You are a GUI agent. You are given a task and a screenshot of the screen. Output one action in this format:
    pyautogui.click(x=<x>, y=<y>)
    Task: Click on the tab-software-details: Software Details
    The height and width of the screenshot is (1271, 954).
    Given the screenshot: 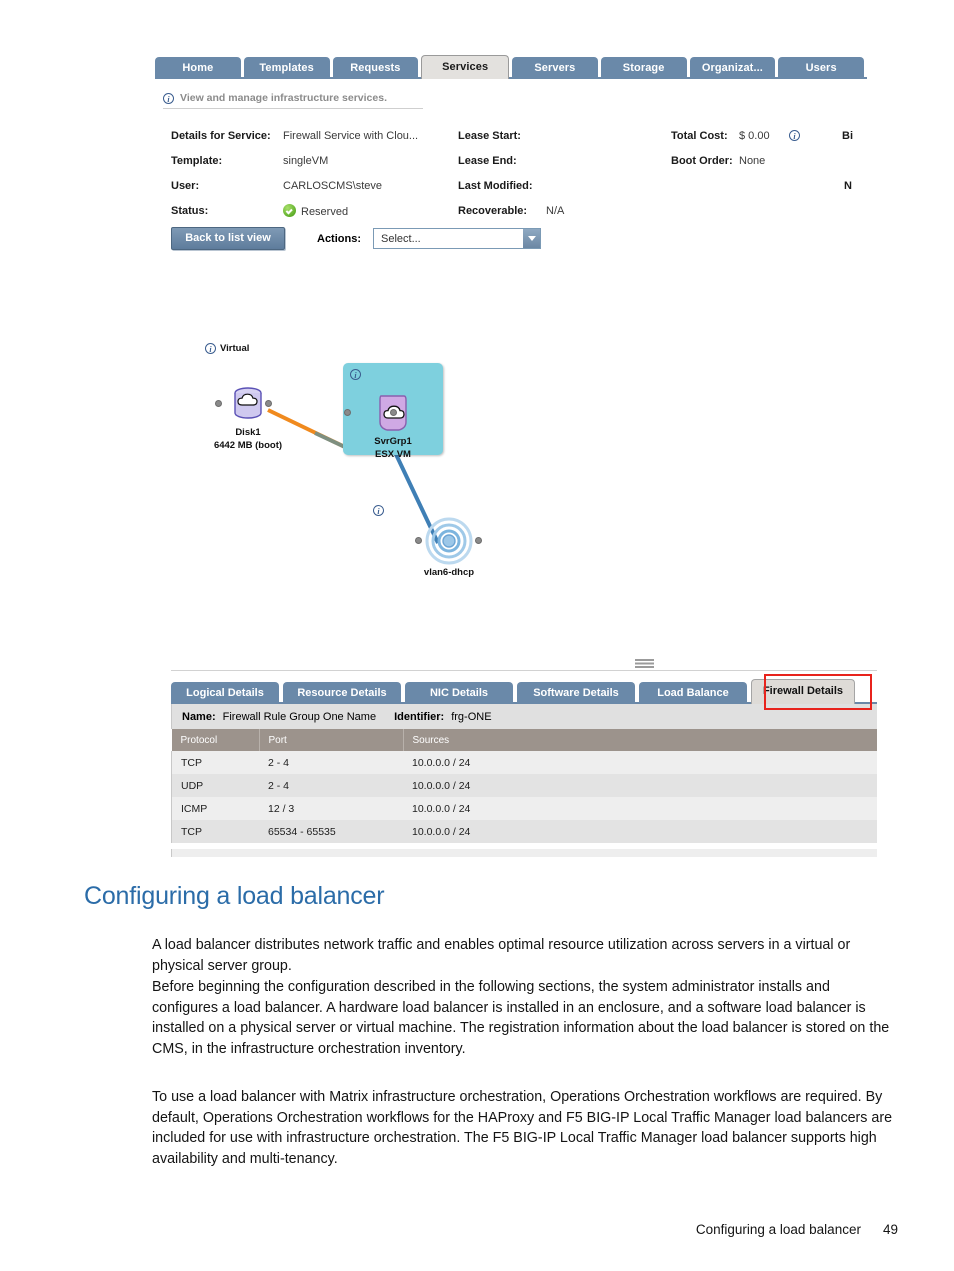 What is the action you would take?
    pyautogui.click(x=576, y=693)
    